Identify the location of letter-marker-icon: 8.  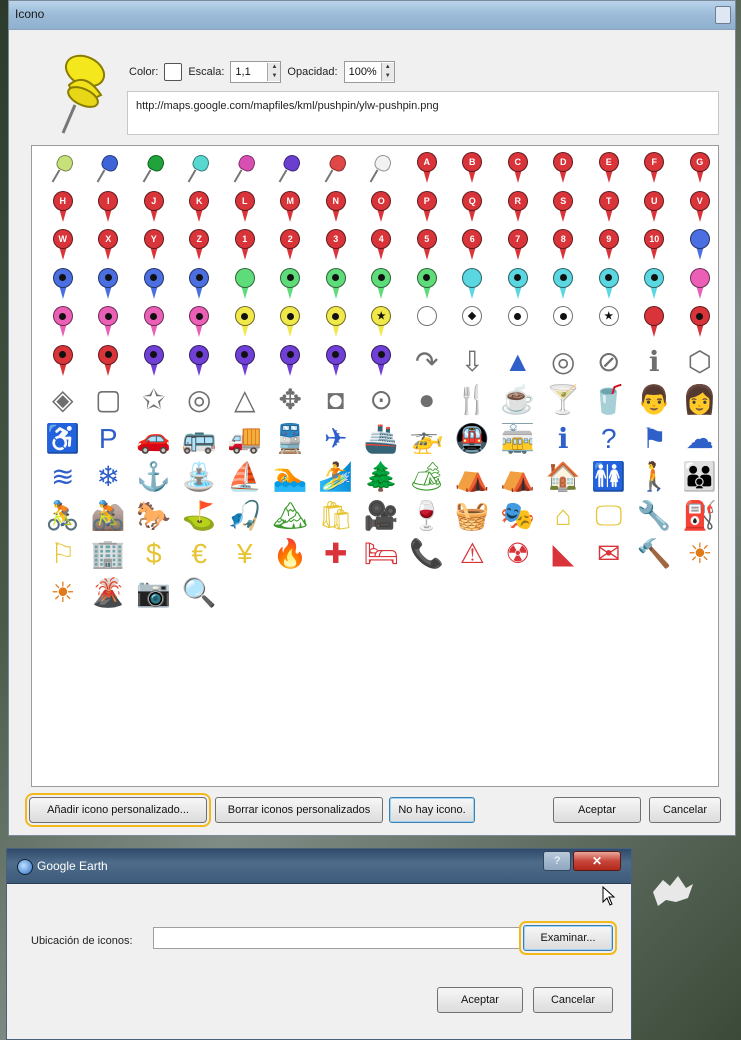
(564, 246).